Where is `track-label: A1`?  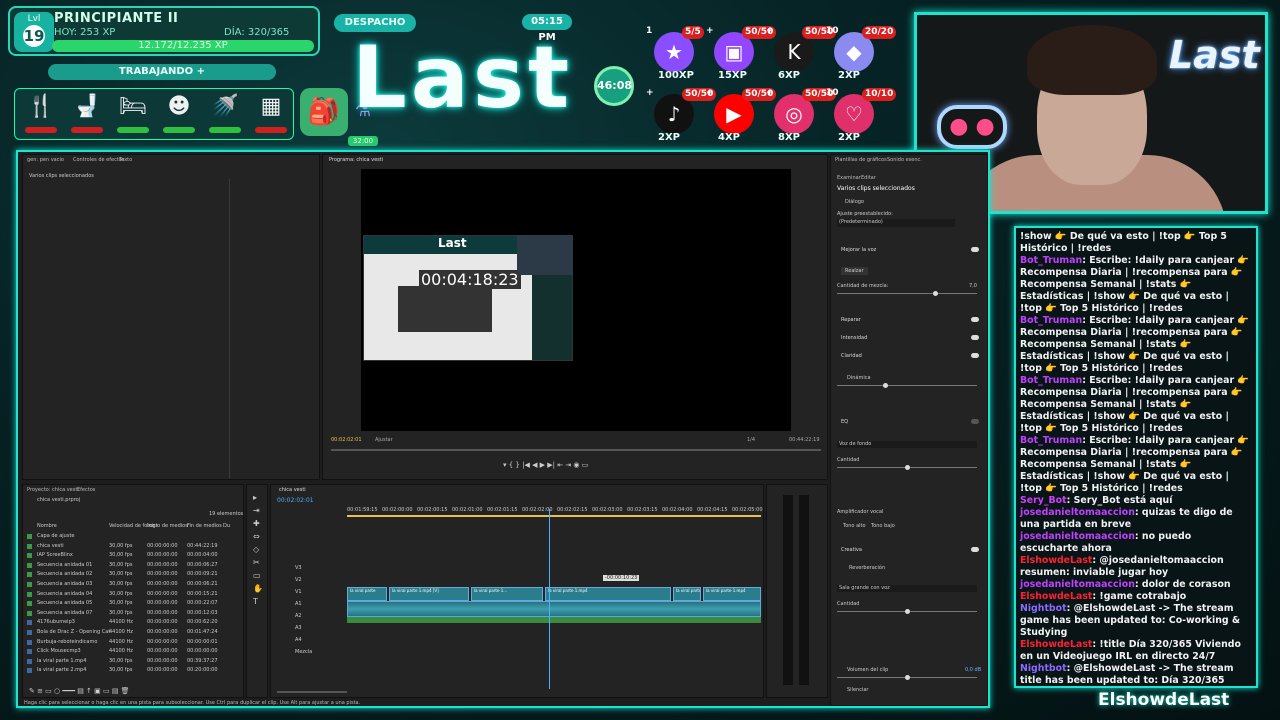 track-label: A1 is located at coordinates (298, 604).